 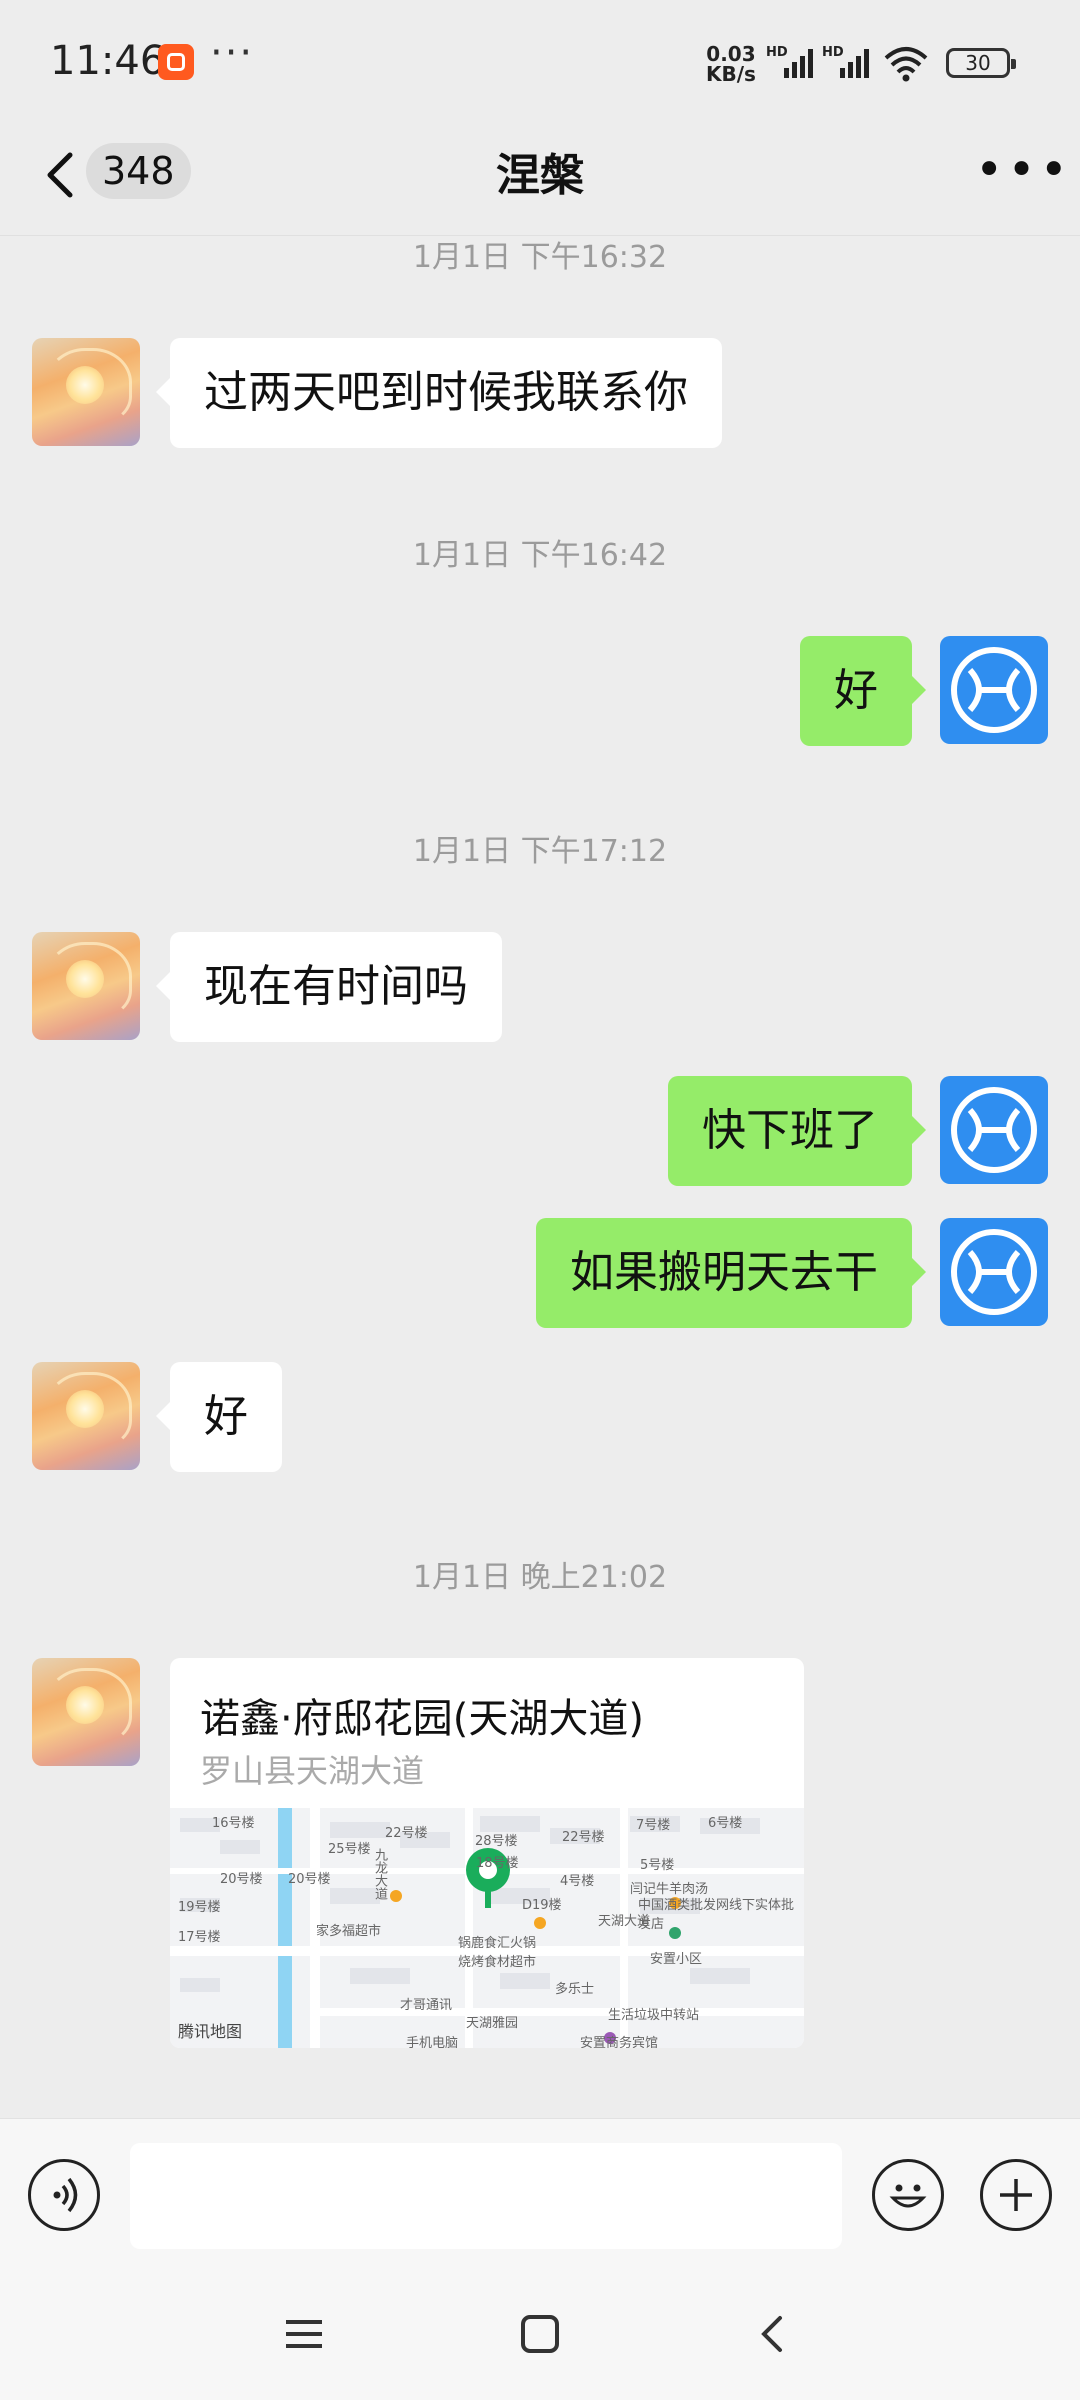 What do you see at coordinates (863, 691) in the screenshot?
I see `outgoing-message: 好` at bounding box center [863, 691].